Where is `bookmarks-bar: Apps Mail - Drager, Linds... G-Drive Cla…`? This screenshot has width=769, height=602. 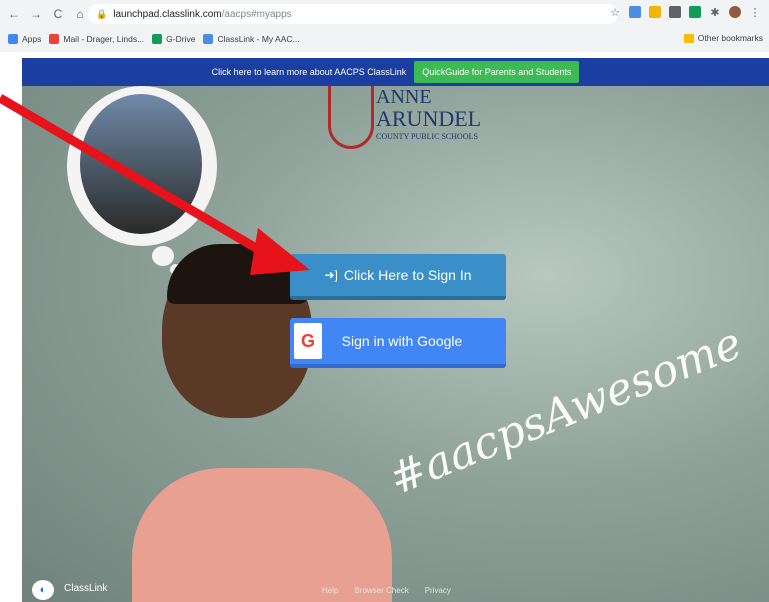 bookmarks-bar: Apps Mail - Drager, Linds... G-Drive Cla… is located at coordinates (384, 39).